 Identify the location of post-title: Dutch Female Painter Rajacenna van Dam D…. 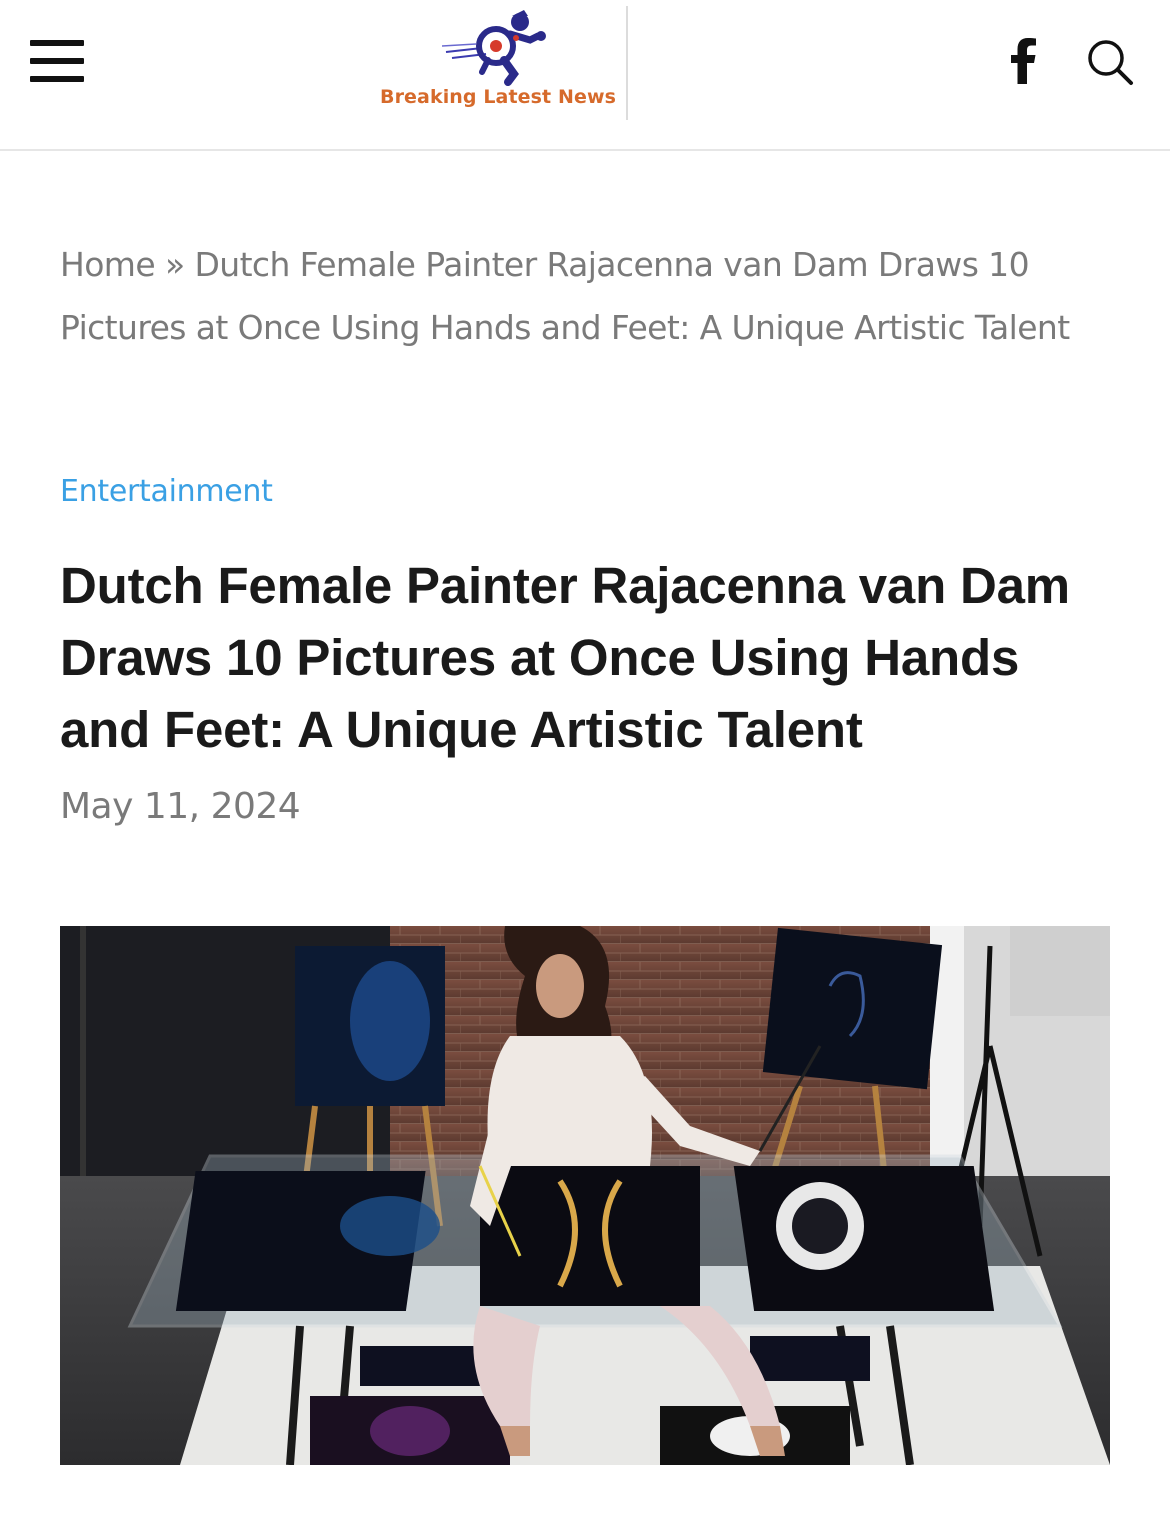
(565, 657).